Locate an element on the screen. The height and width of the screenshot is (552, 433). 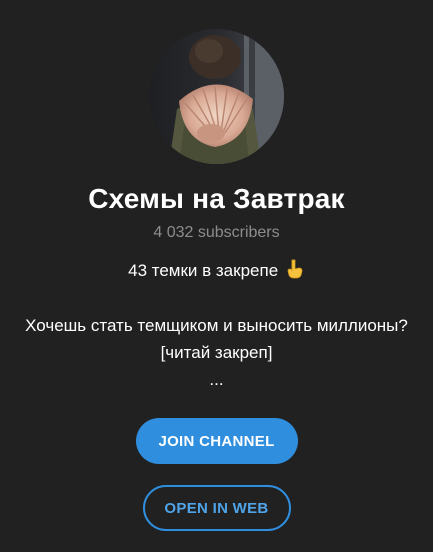
avatar-photo-icon is located at coordinates (216, 96).